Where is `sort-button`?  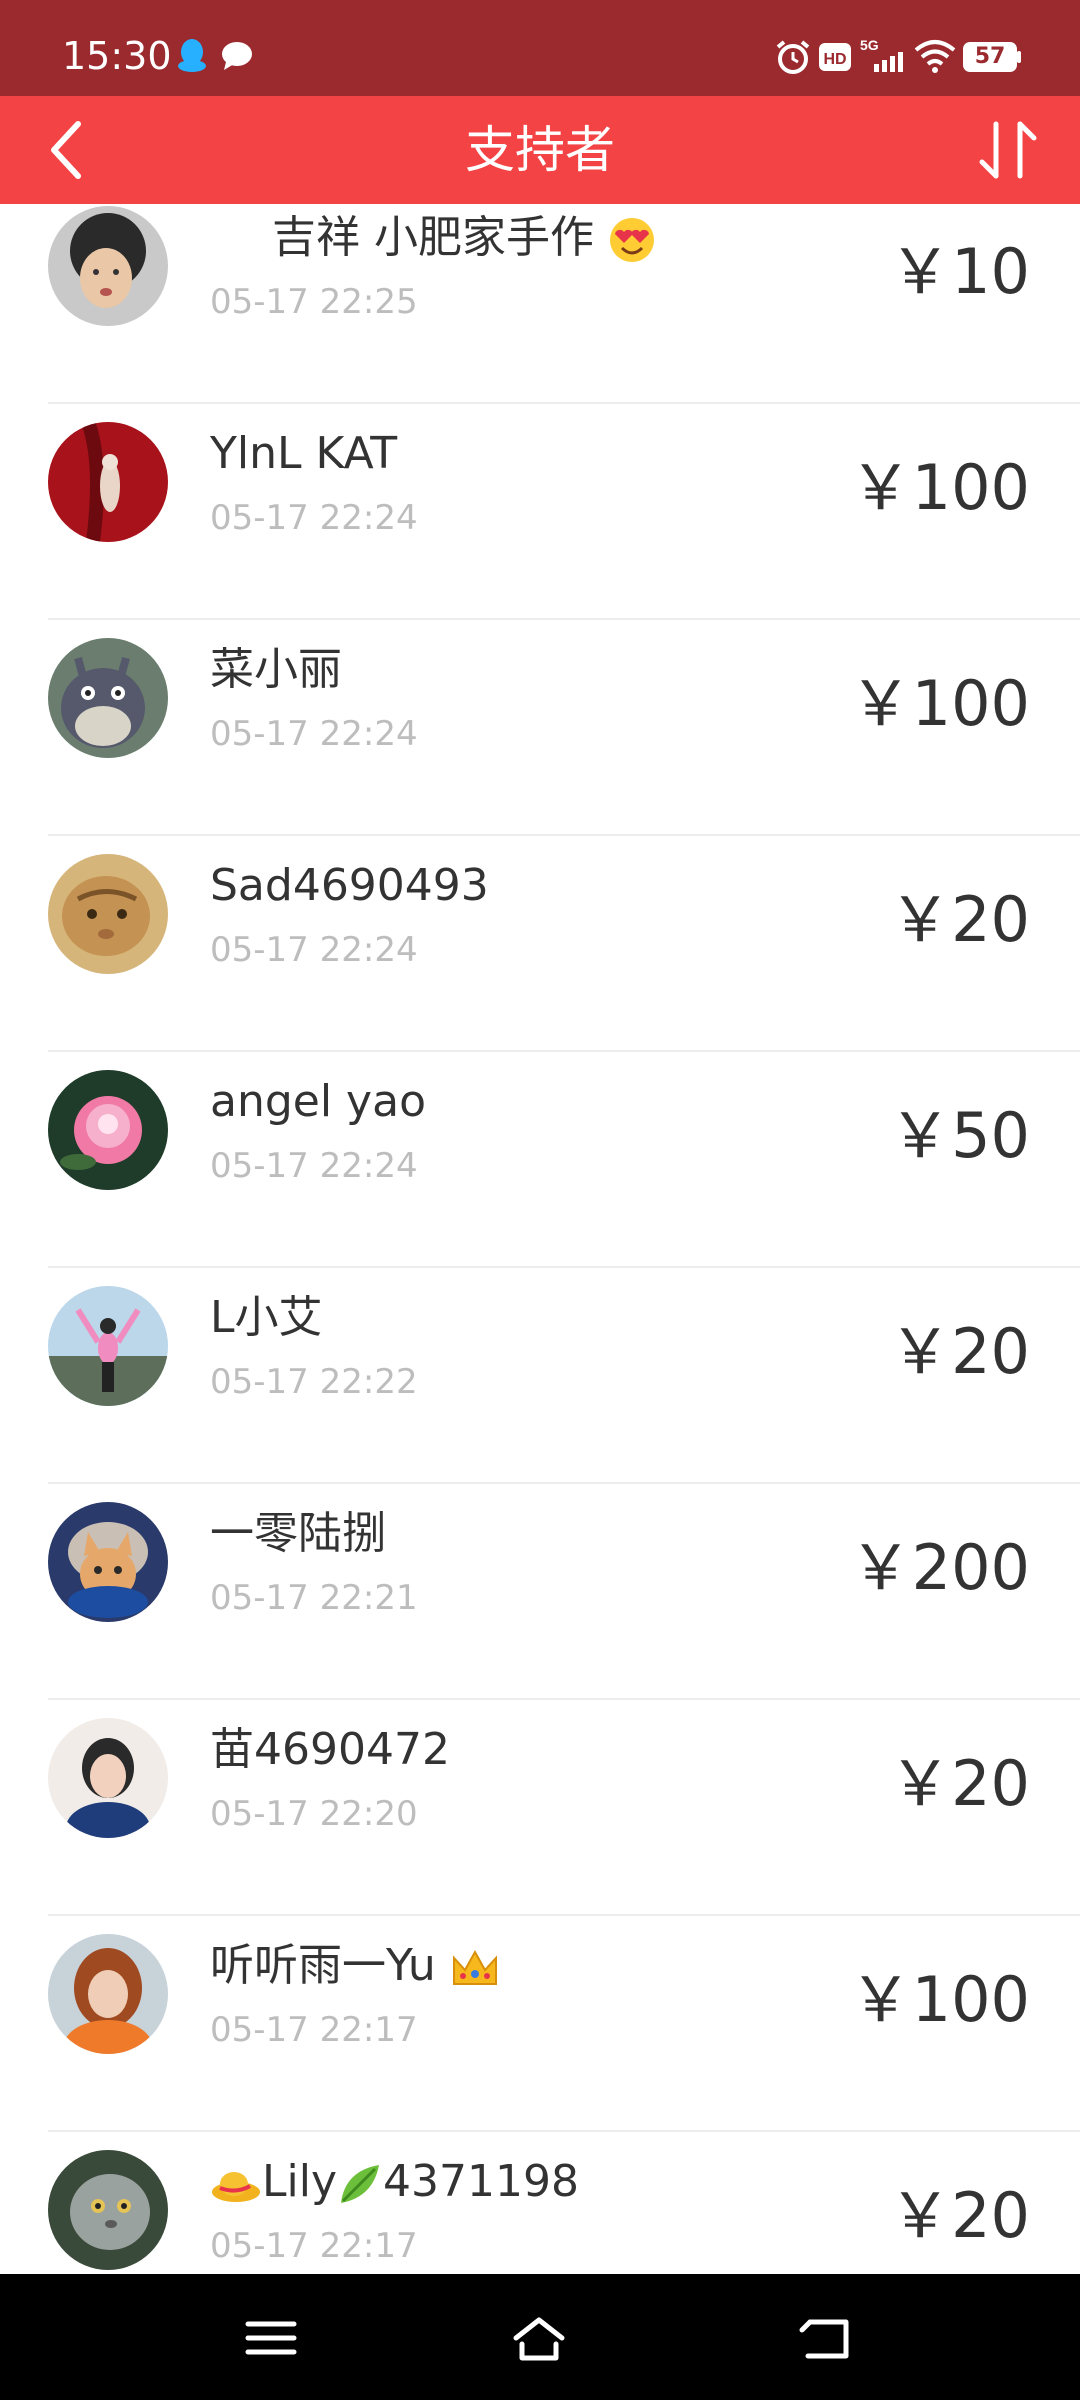 sort-button is located at coordinates (1008, 150).